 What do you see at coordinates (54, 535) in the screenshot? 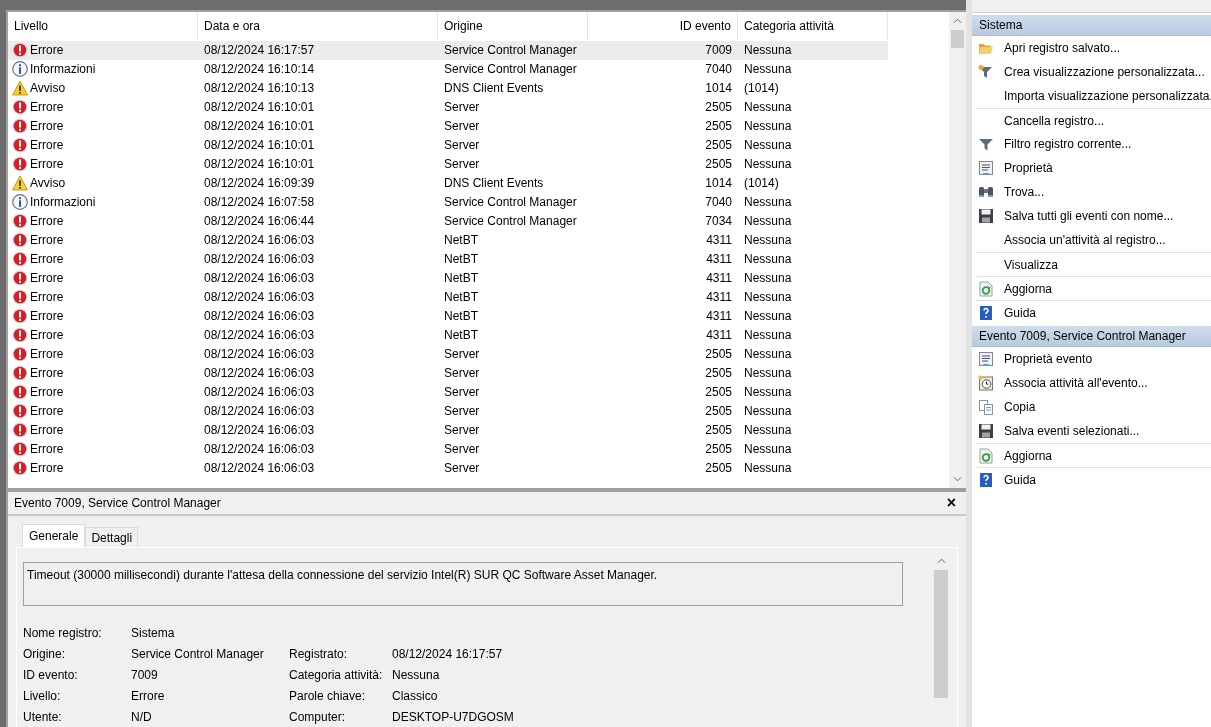
I see `tab: Generale` at bounding box center [54, 535].